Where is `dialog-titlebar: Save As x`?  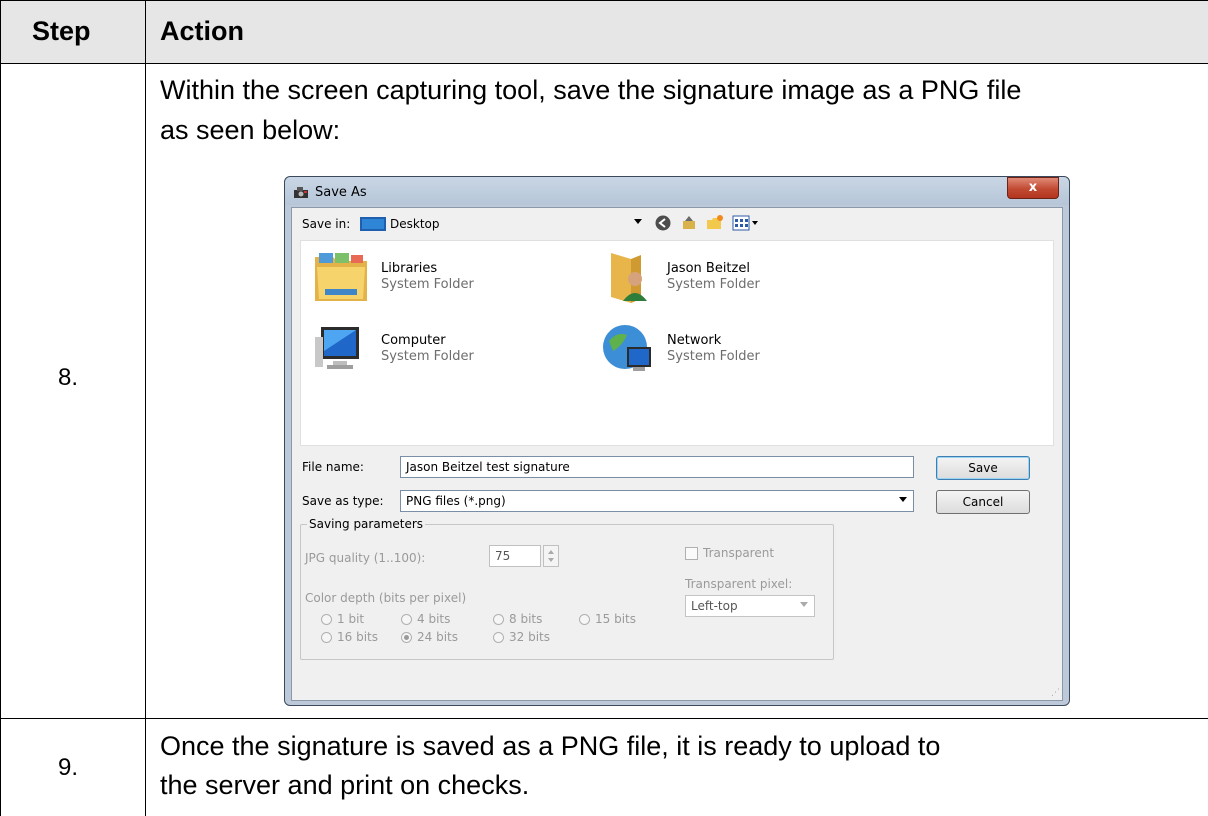 dialog-titlebar: Save As x is located at coordinates (677, 191).